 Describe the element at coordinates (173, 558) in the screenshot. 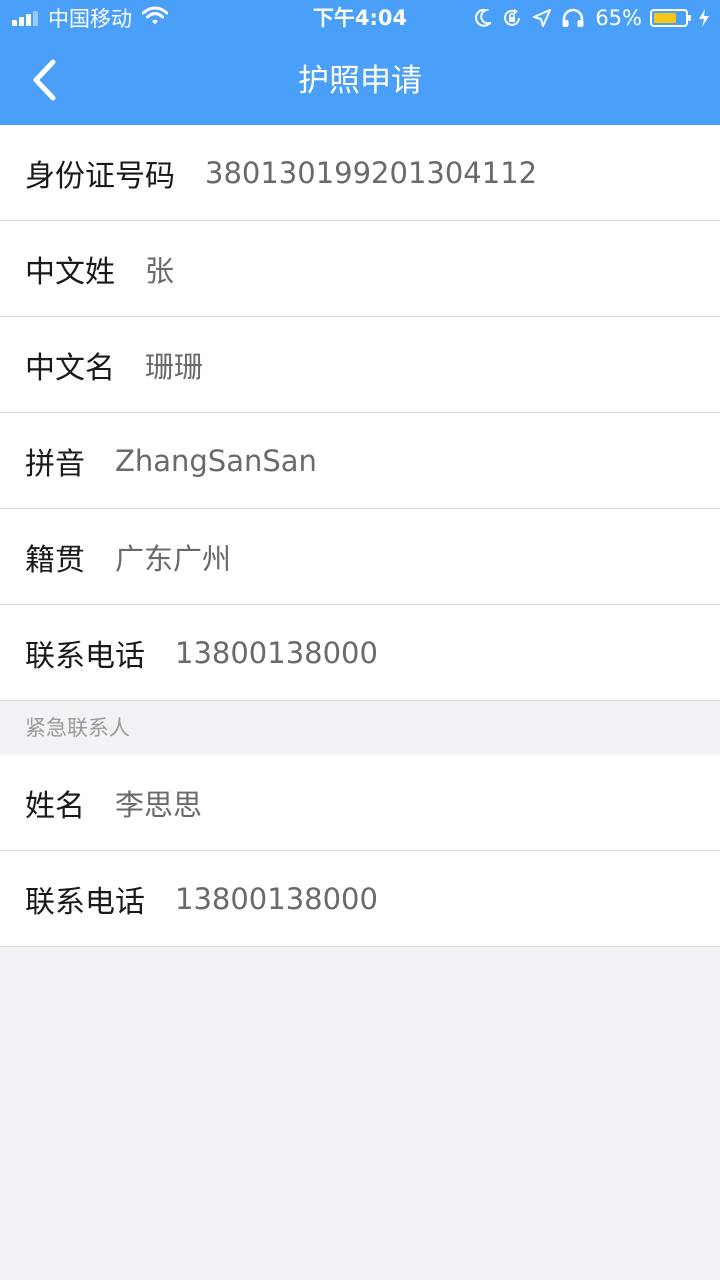

I see `native-place-value: 广东广州` at that location.